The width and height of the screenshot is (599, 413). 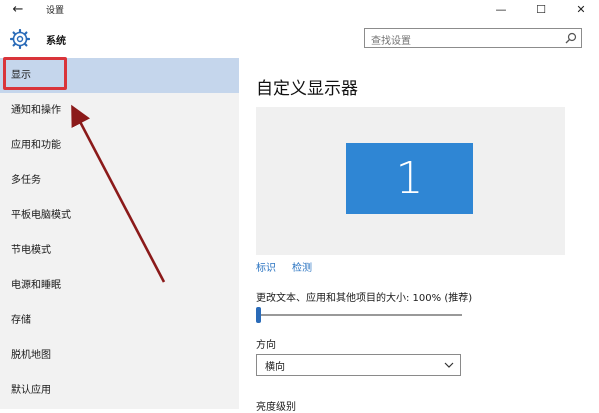 I want to click on page-category-title: 系统, so click(x=56, y=41).